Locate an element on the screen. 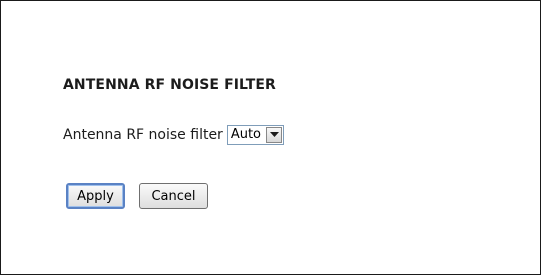 The image size is (541, 275). chevron-down-icon is located at coordinates (274, 135).